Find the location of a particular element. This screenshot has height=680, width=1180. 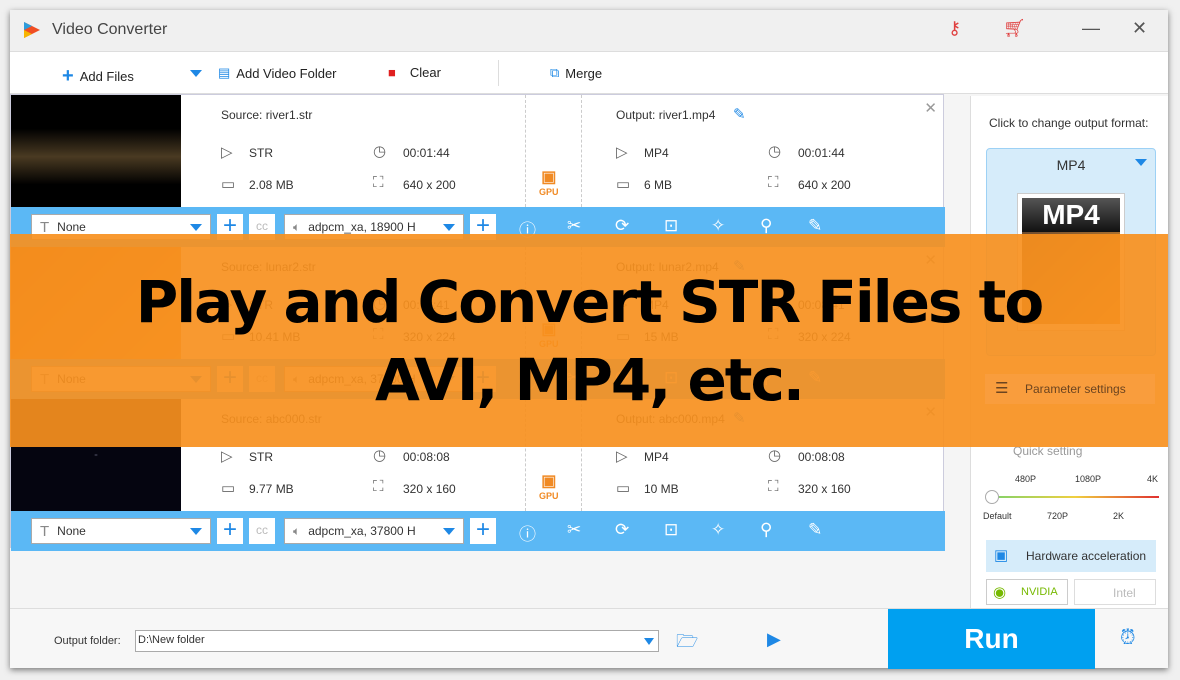

merge-icon: ⧉ is located at coordinates (555, 72).